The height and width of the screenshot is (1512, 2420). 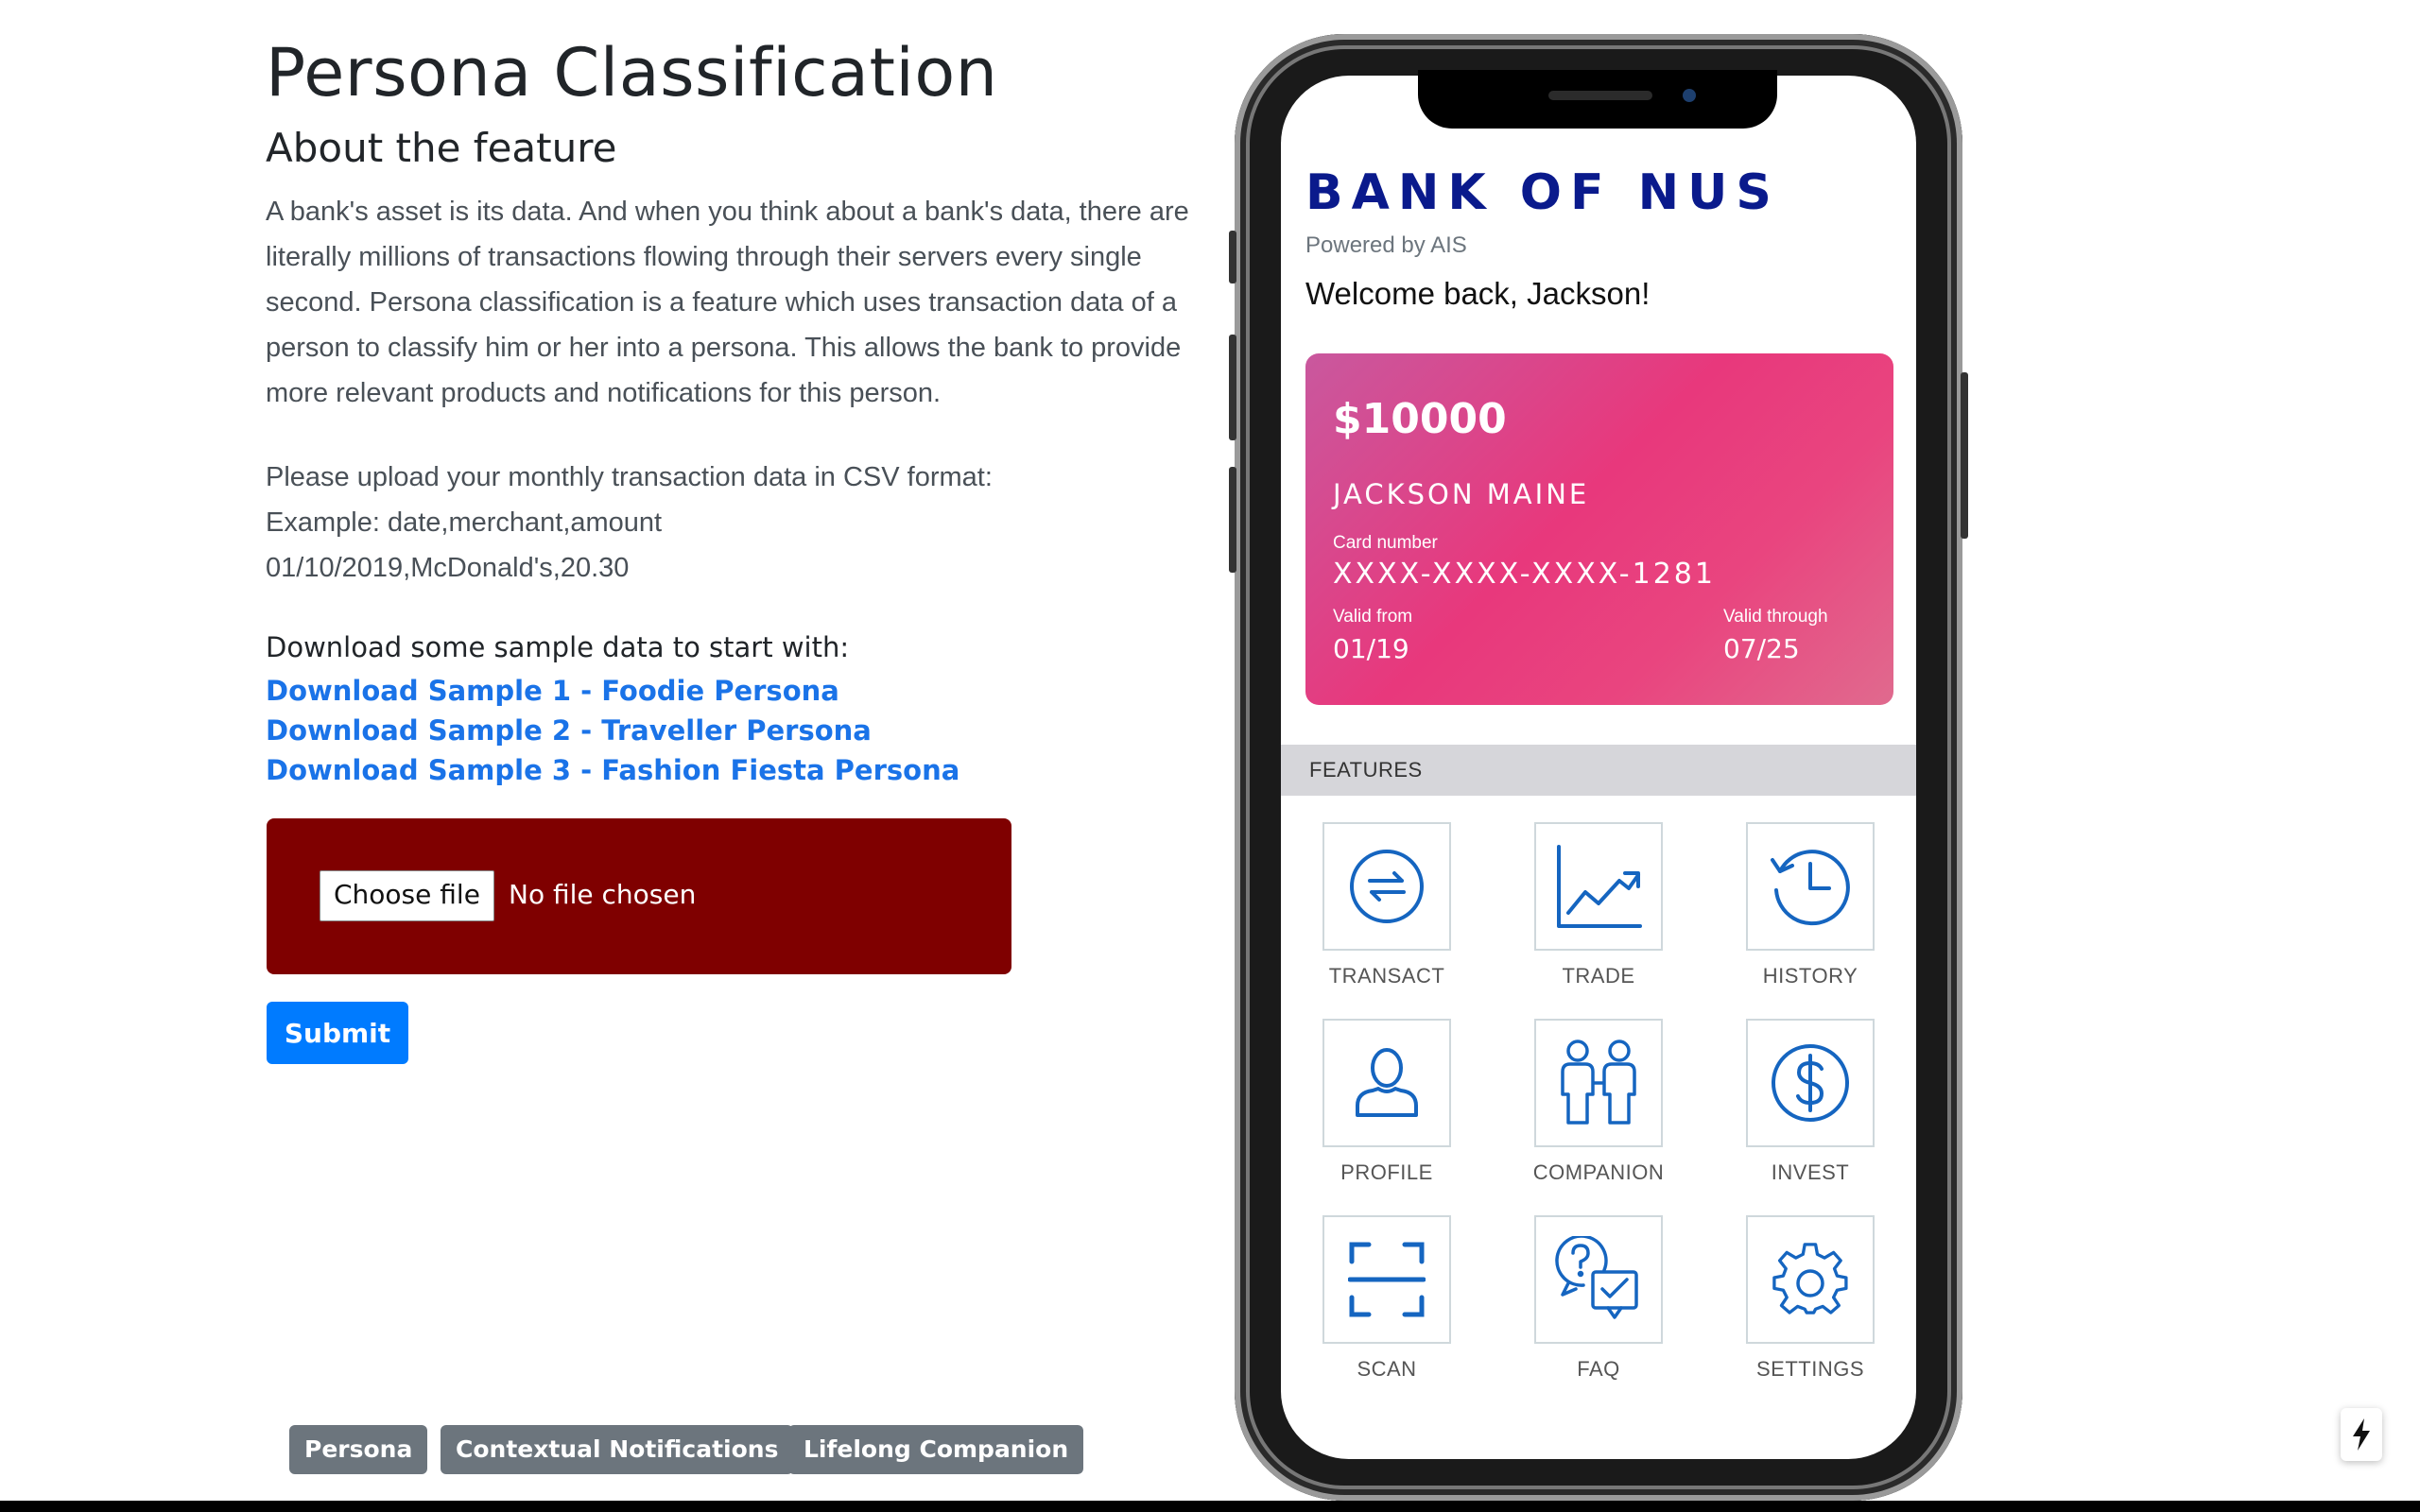 I want to click on file-upload-box: Choose file No file chosen, so click(x=639, y=896).